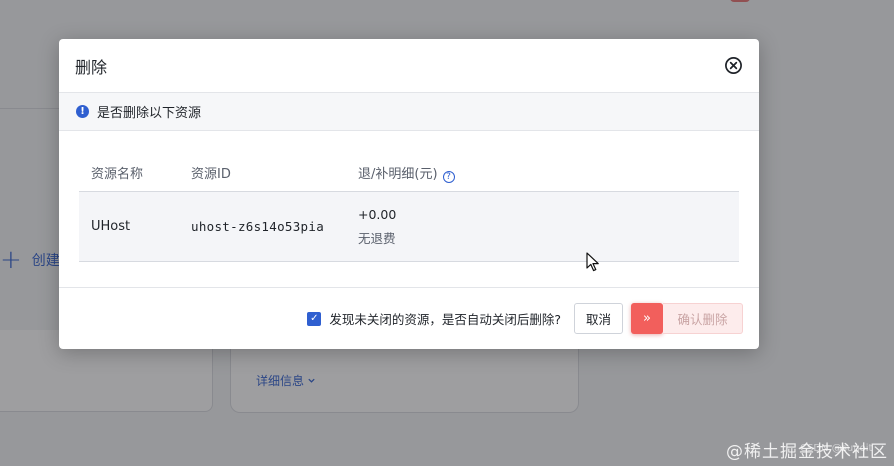  Describe the element at coordinates (548, 227) in the screenshot. I see `cell-refund: +0.00 无退费` at that location.